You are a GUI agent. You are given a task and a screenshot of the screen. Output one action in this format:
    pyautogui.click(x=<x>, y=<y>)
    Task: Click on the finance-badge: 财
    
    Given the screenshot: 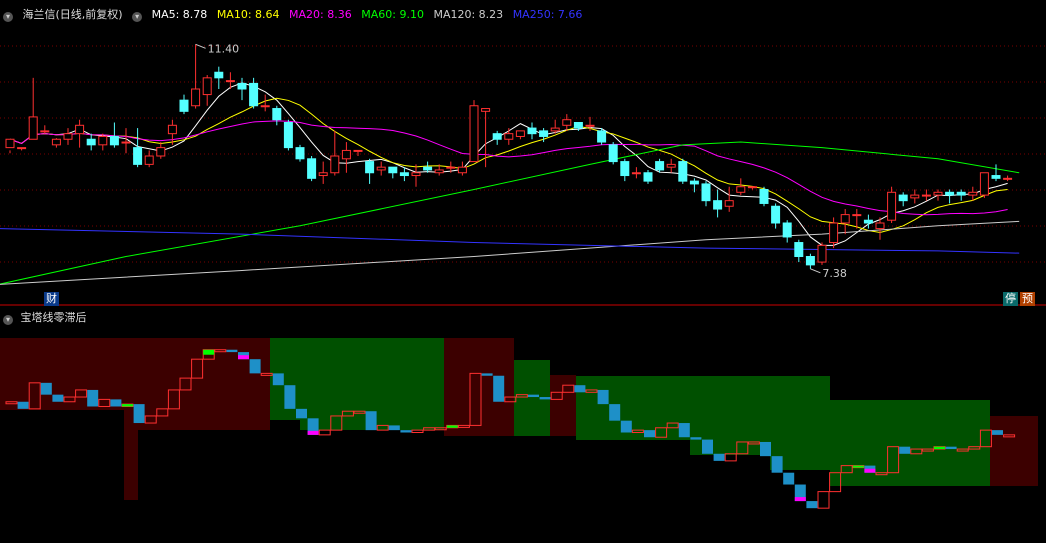 What is the action you would take?
    pyautogui.click(x=51, y=299)
    